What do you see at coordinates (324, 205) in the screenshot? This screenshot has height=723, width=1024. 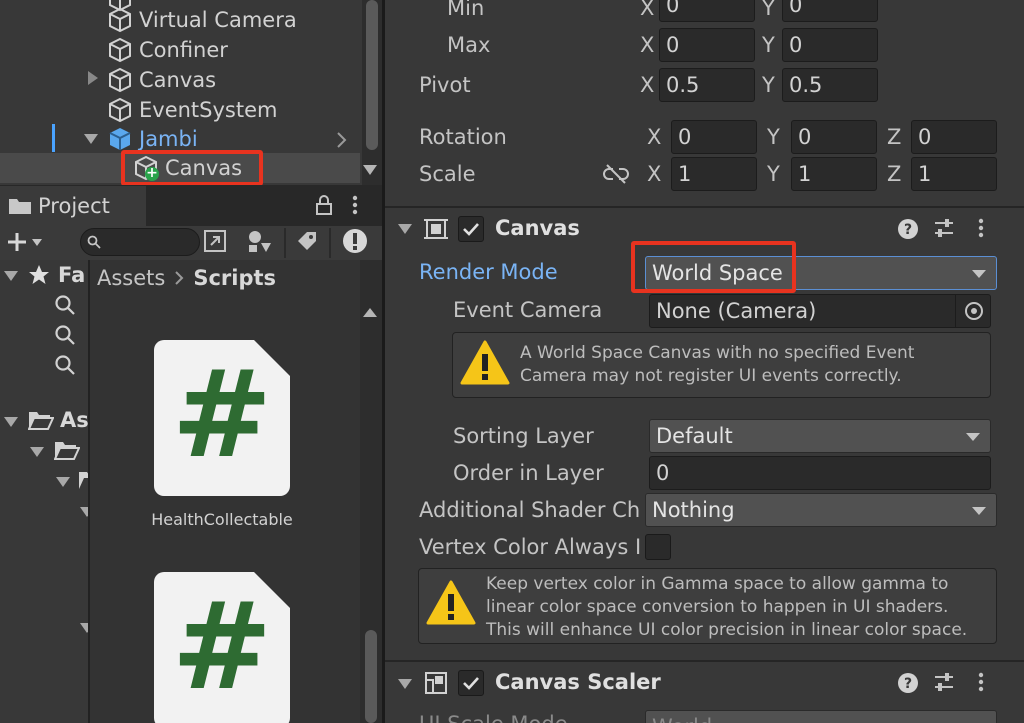 I see `lock-icon` at bounding box center [324, 205].